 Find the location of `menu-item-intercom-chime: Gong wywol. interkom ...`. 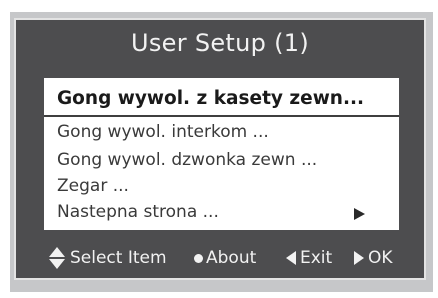

menu-item-intercom-chime: Gong wywol. interkom ... is located at coordinates (163, 132).